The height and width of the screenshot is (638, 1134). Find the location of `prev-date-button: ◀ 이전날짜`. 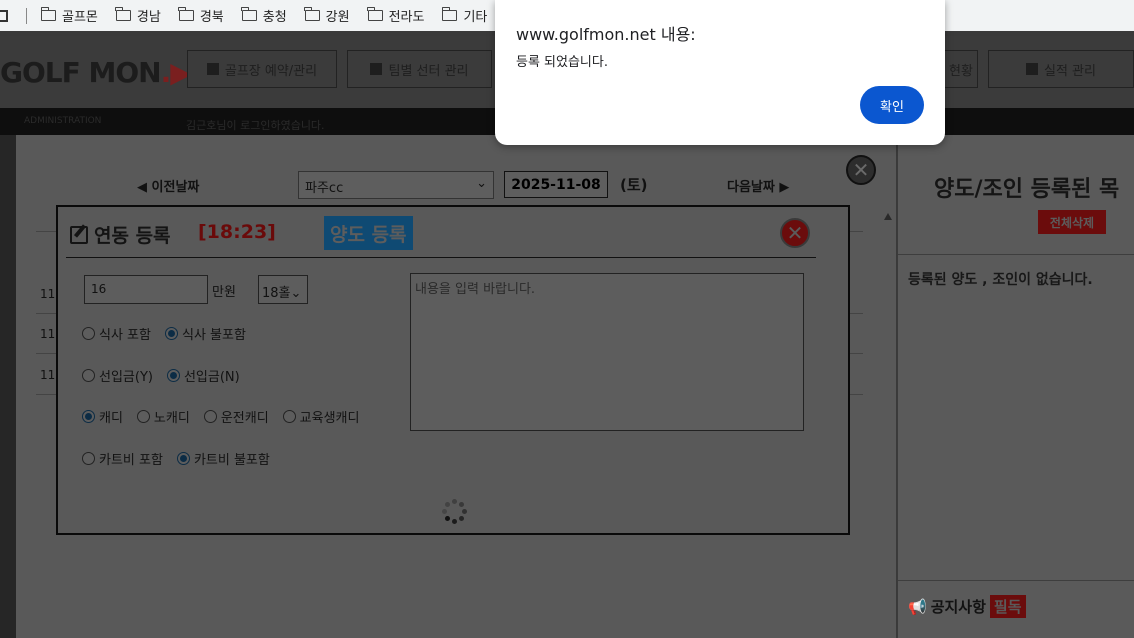

prev-date-button: ◀ 이전날짜 is located at coordinates (168, 185).